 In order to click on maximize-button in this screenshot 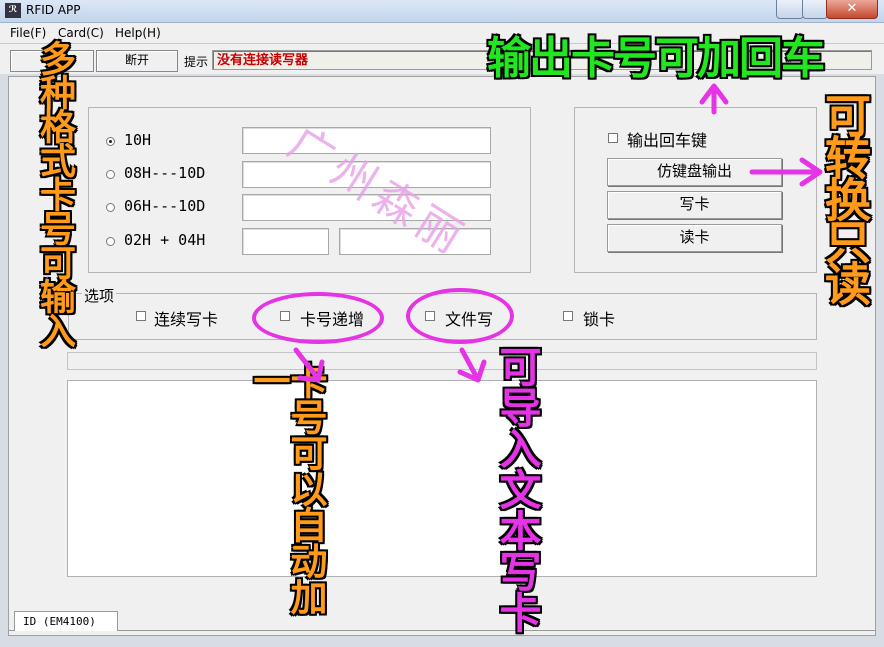, I will do `click(815, 9)`.